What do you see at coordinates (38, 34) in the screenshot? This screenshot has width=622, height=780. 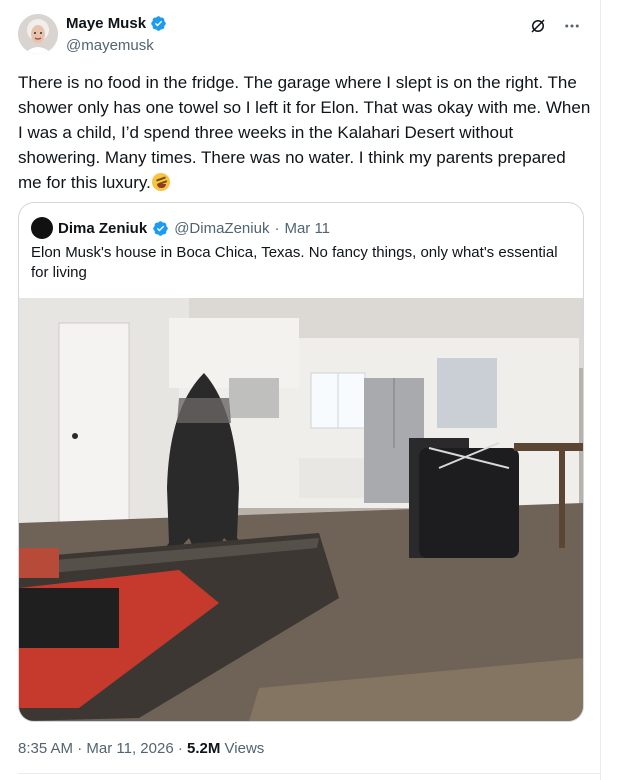 I see `avatar` at bounding box center [38, 34].